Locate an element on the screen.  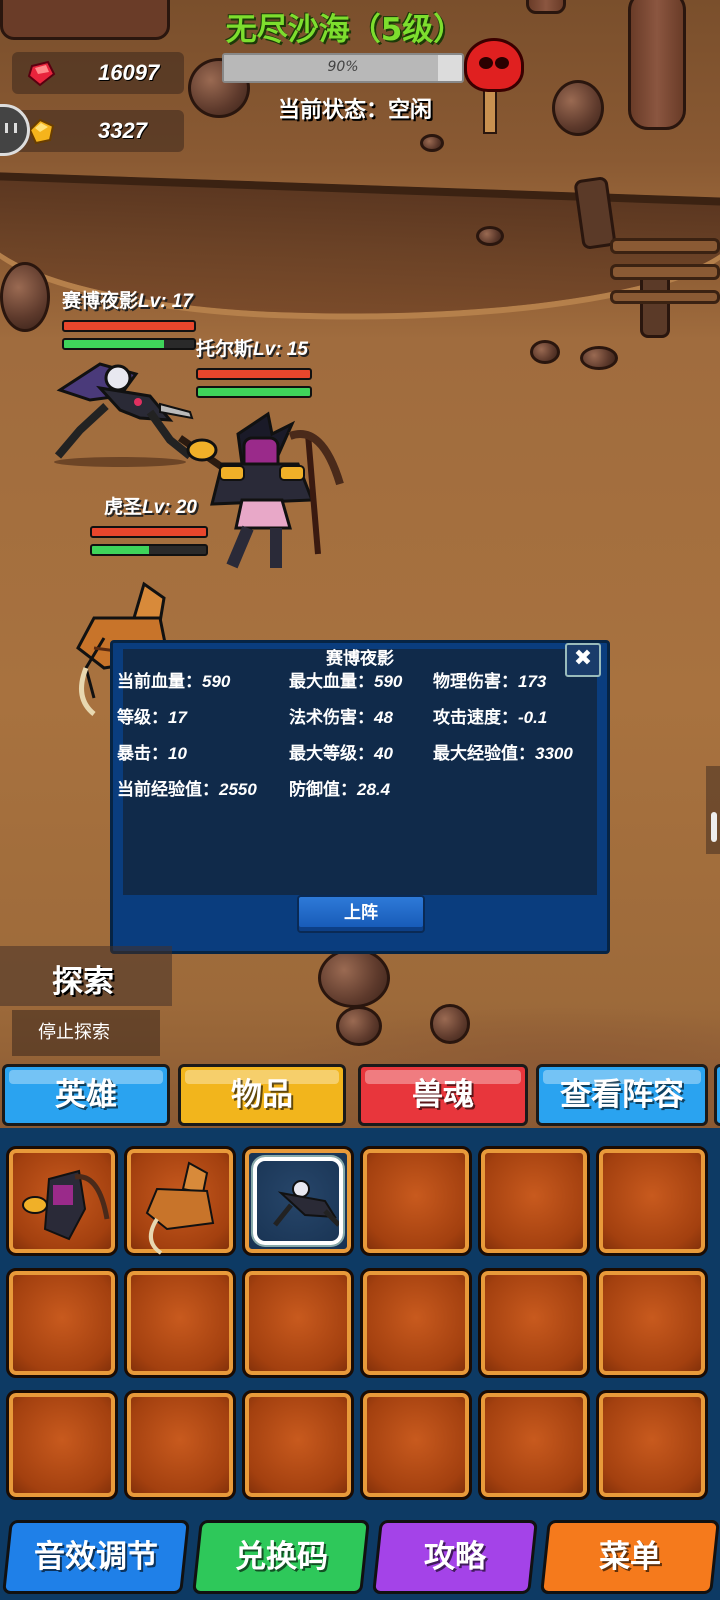
tab-label: 物品 is located at coordinates (262, 1095).